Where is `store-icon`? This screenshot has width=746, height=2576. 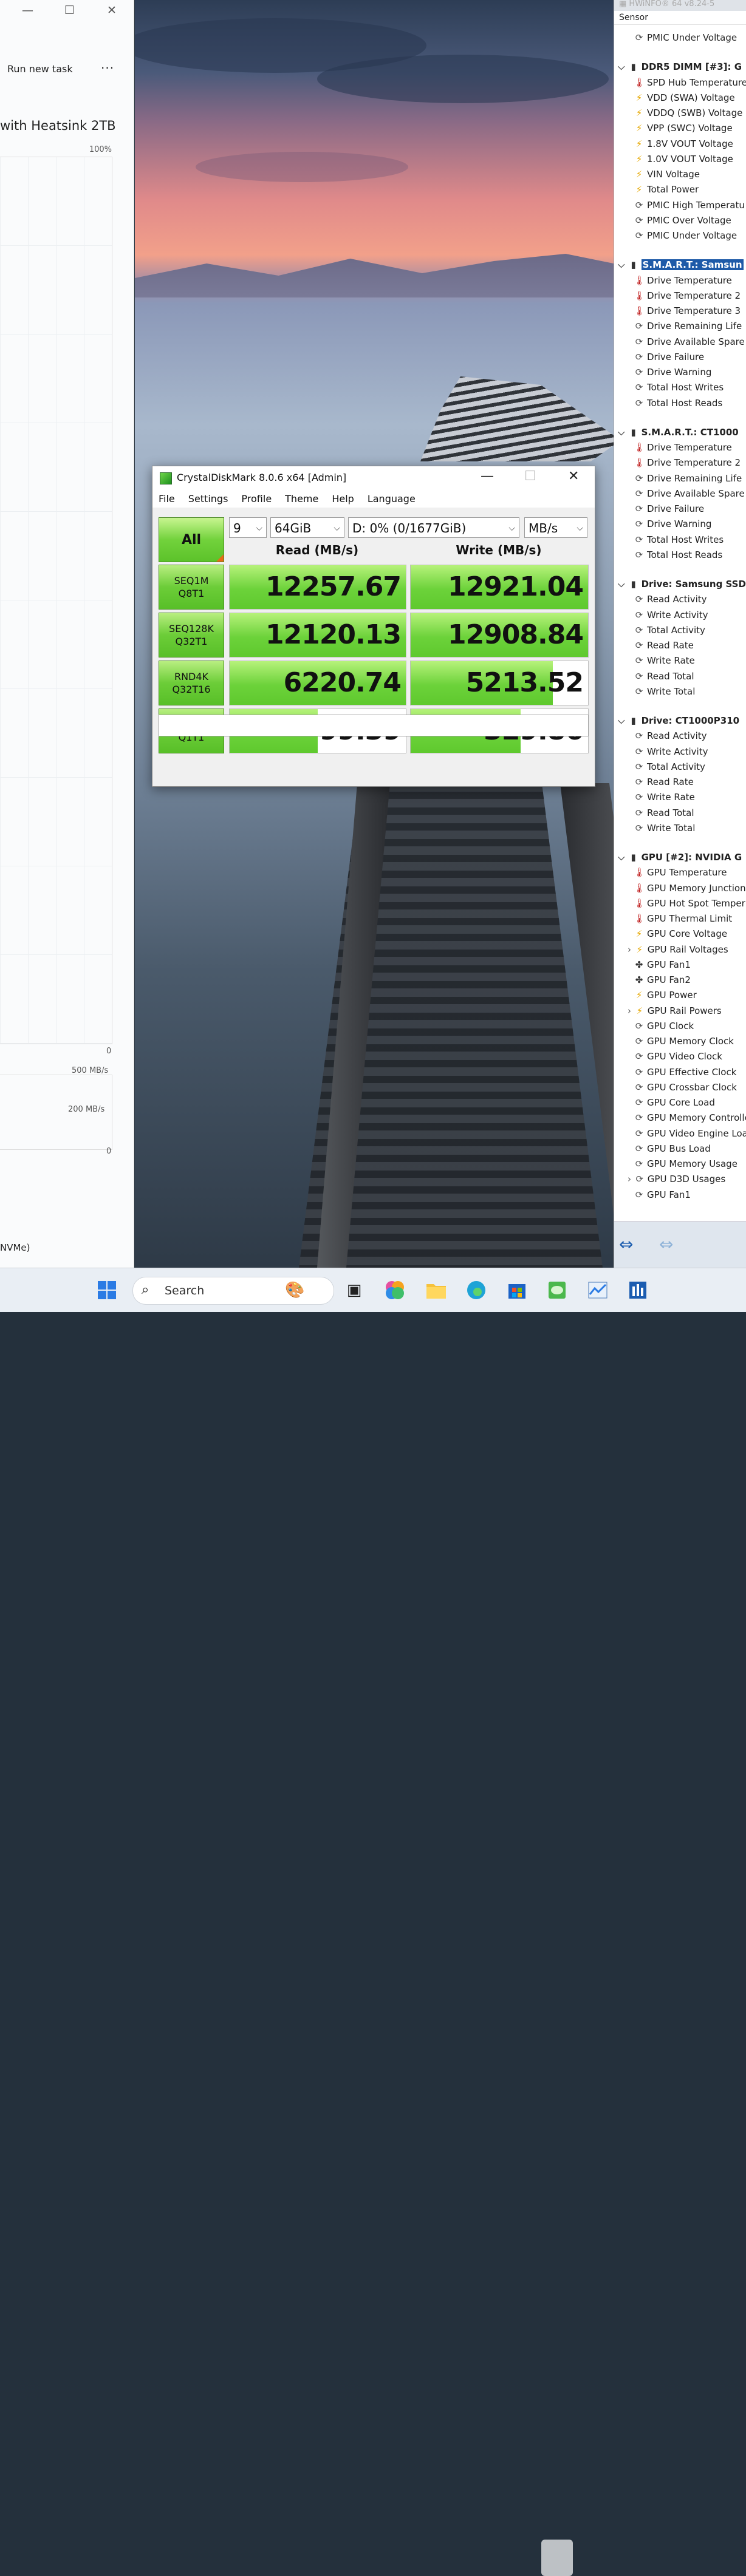 store-icon is located at coordinates (517, 1290).